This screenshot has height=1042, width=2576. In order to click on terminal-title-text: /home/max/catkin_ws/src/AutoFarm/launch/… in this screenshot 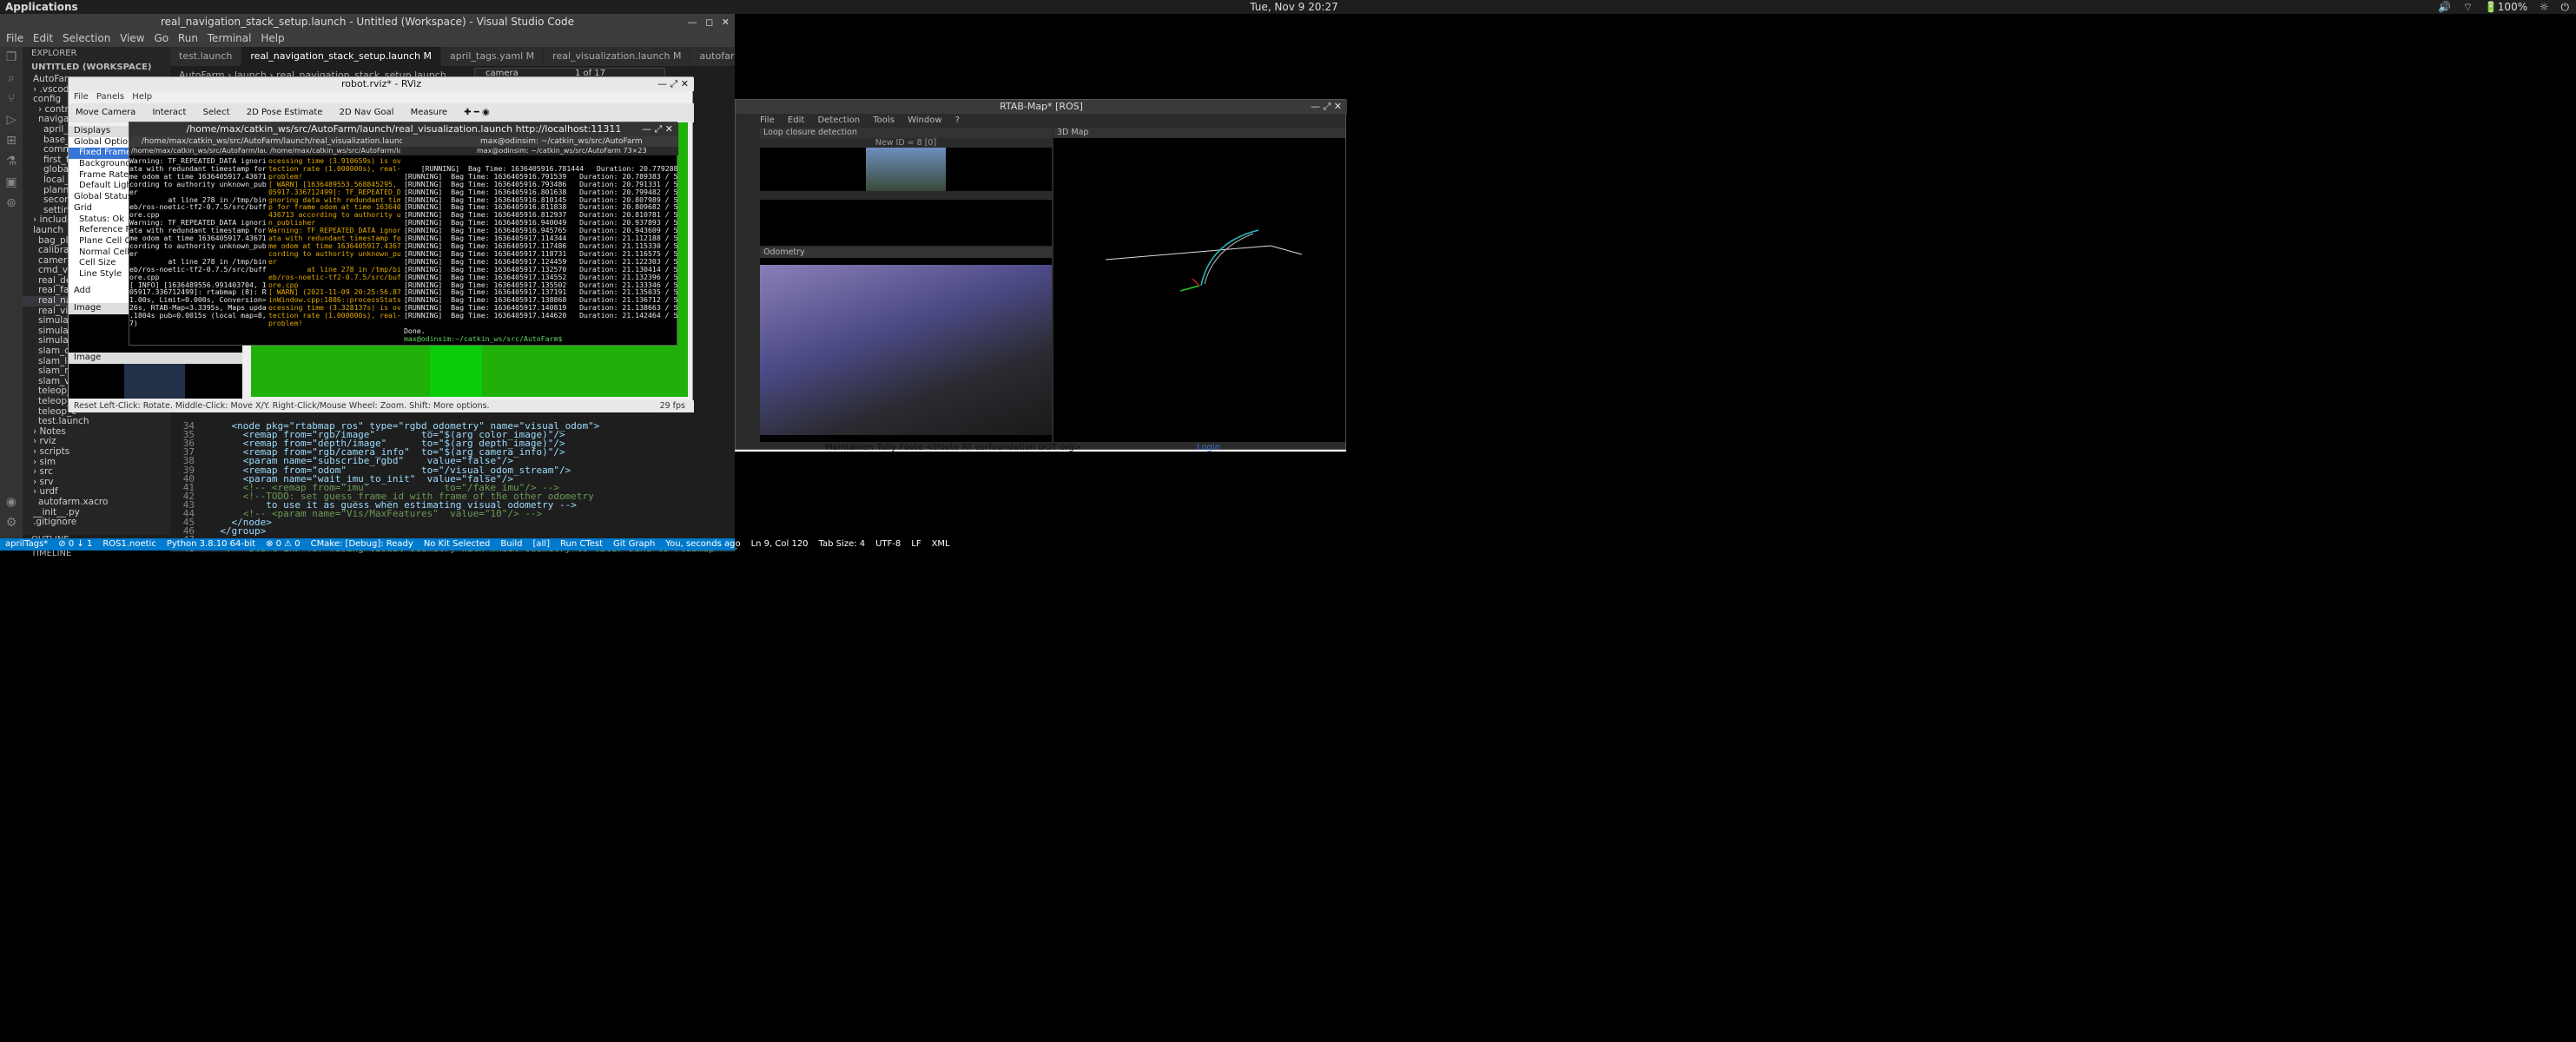, I will do `click(404, 129)`.